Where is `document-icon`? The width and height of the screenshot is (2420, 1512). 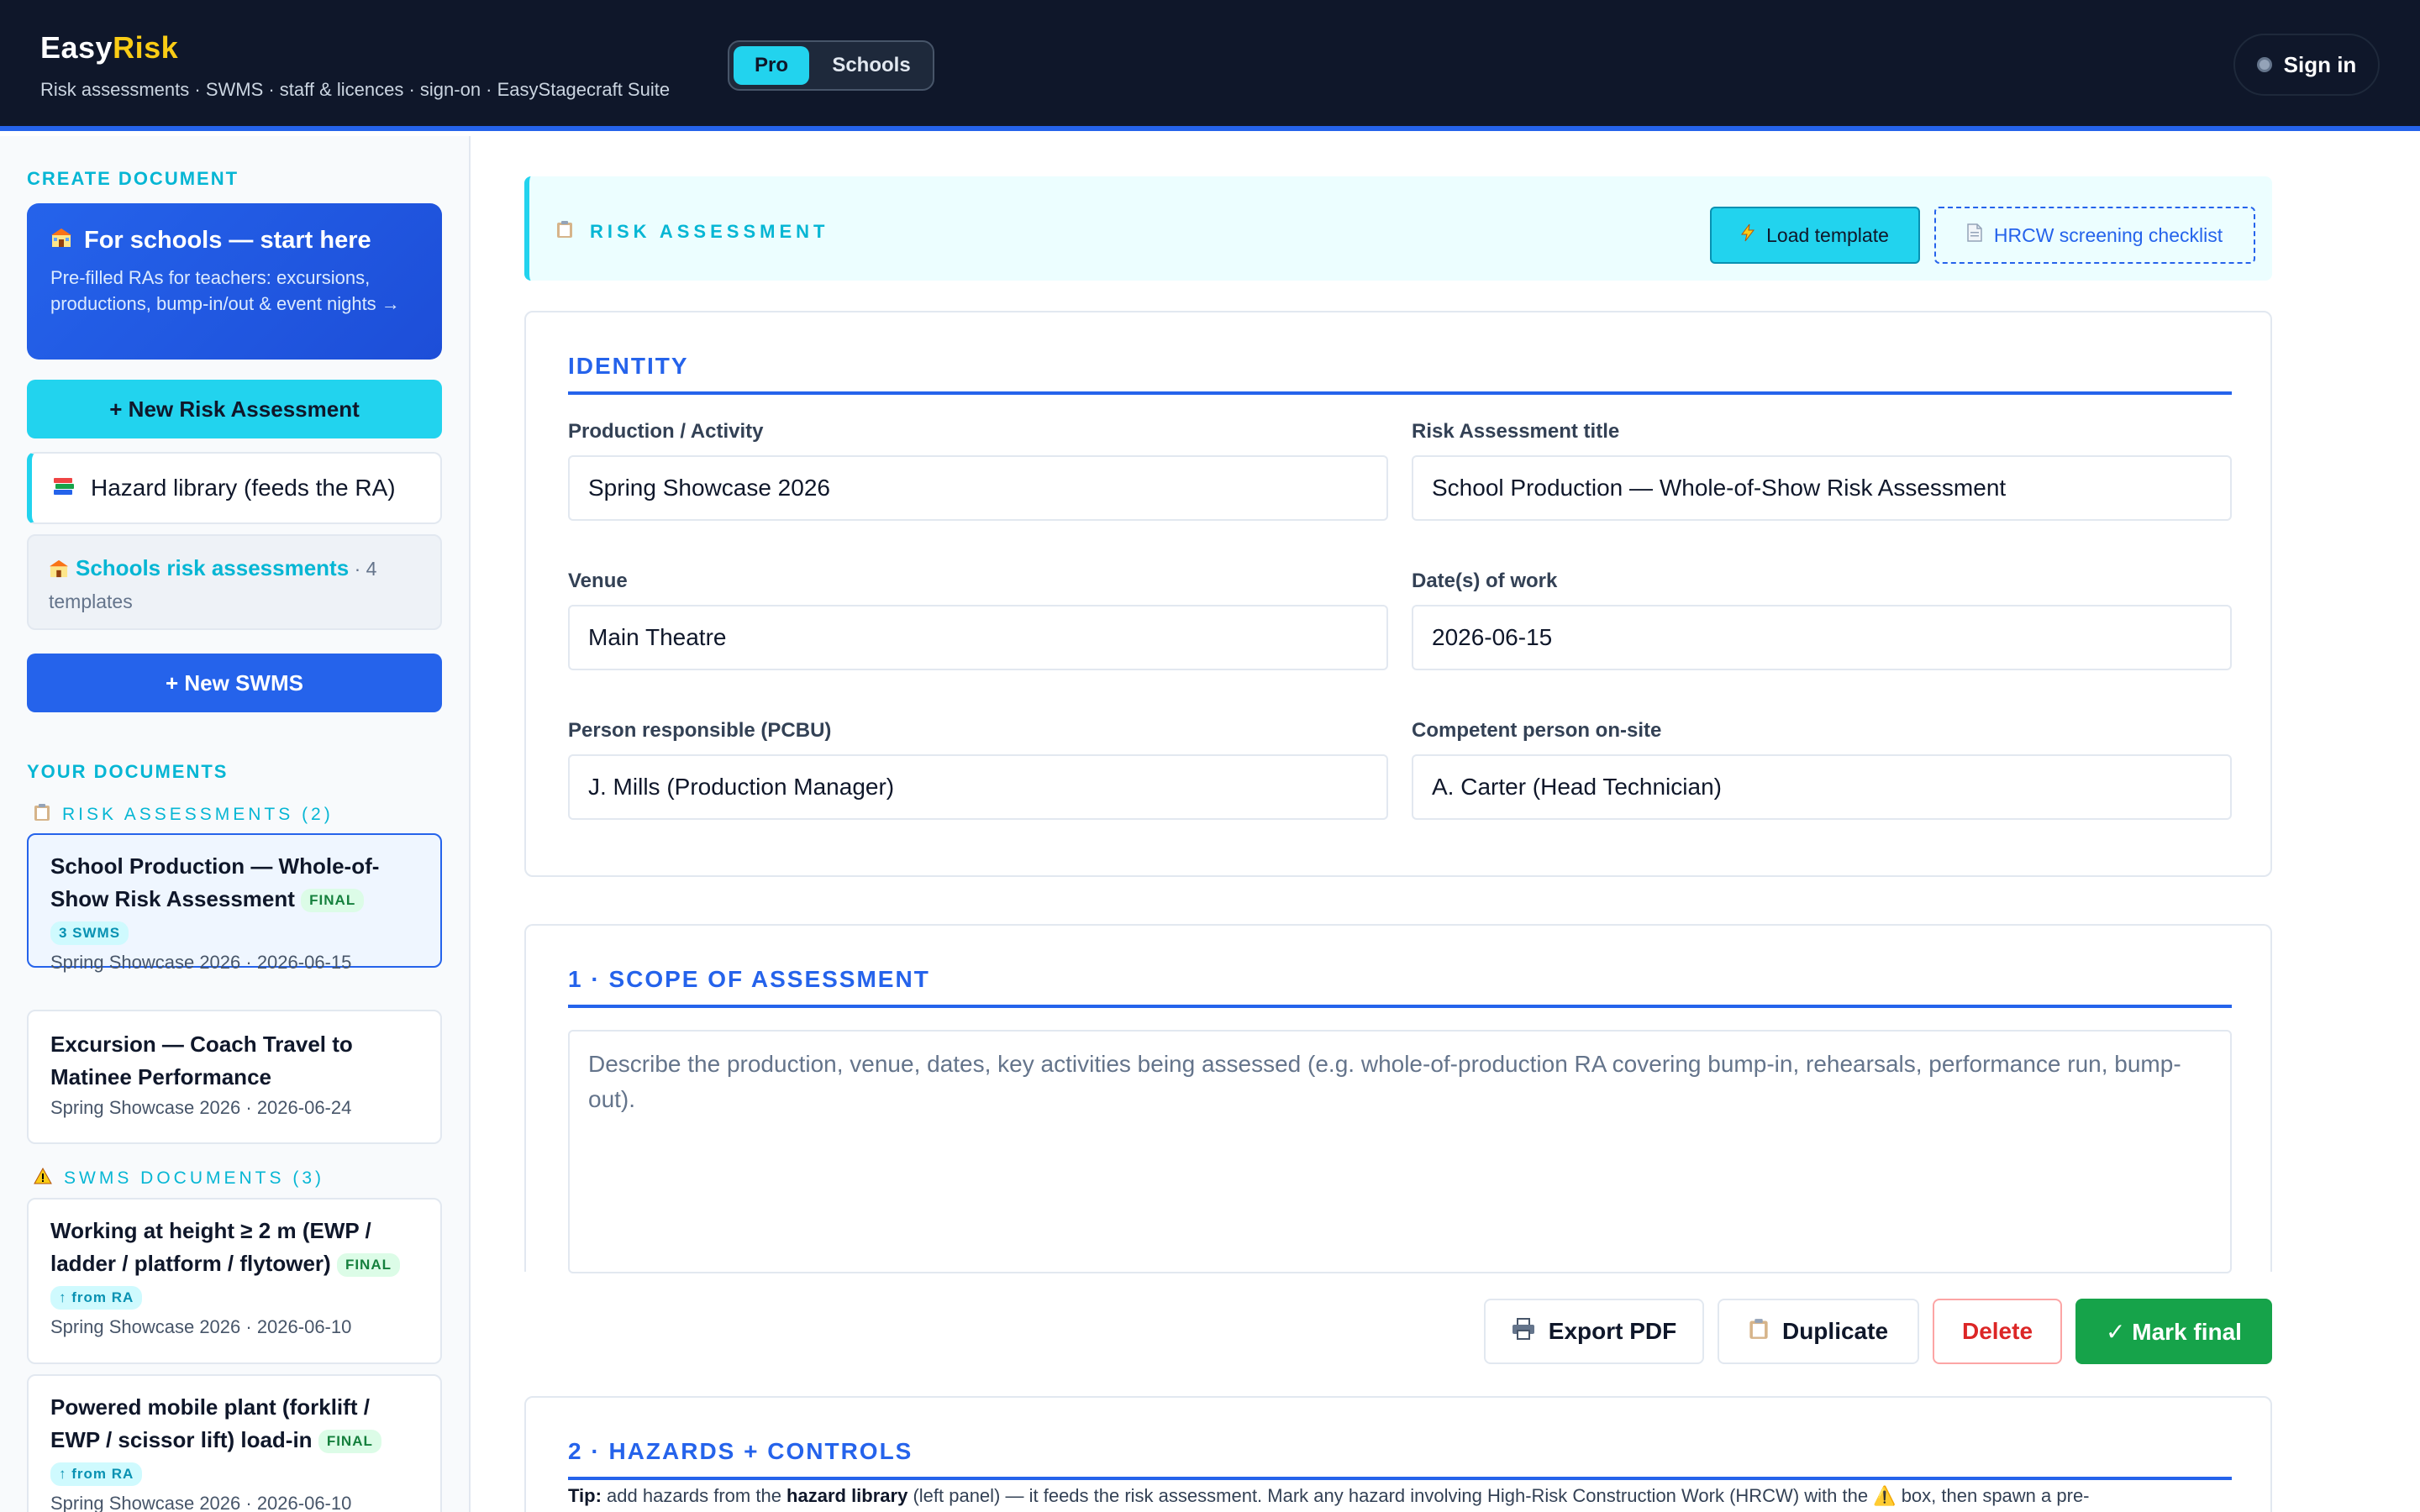
document-icon is located at coordinates (1975, 235).